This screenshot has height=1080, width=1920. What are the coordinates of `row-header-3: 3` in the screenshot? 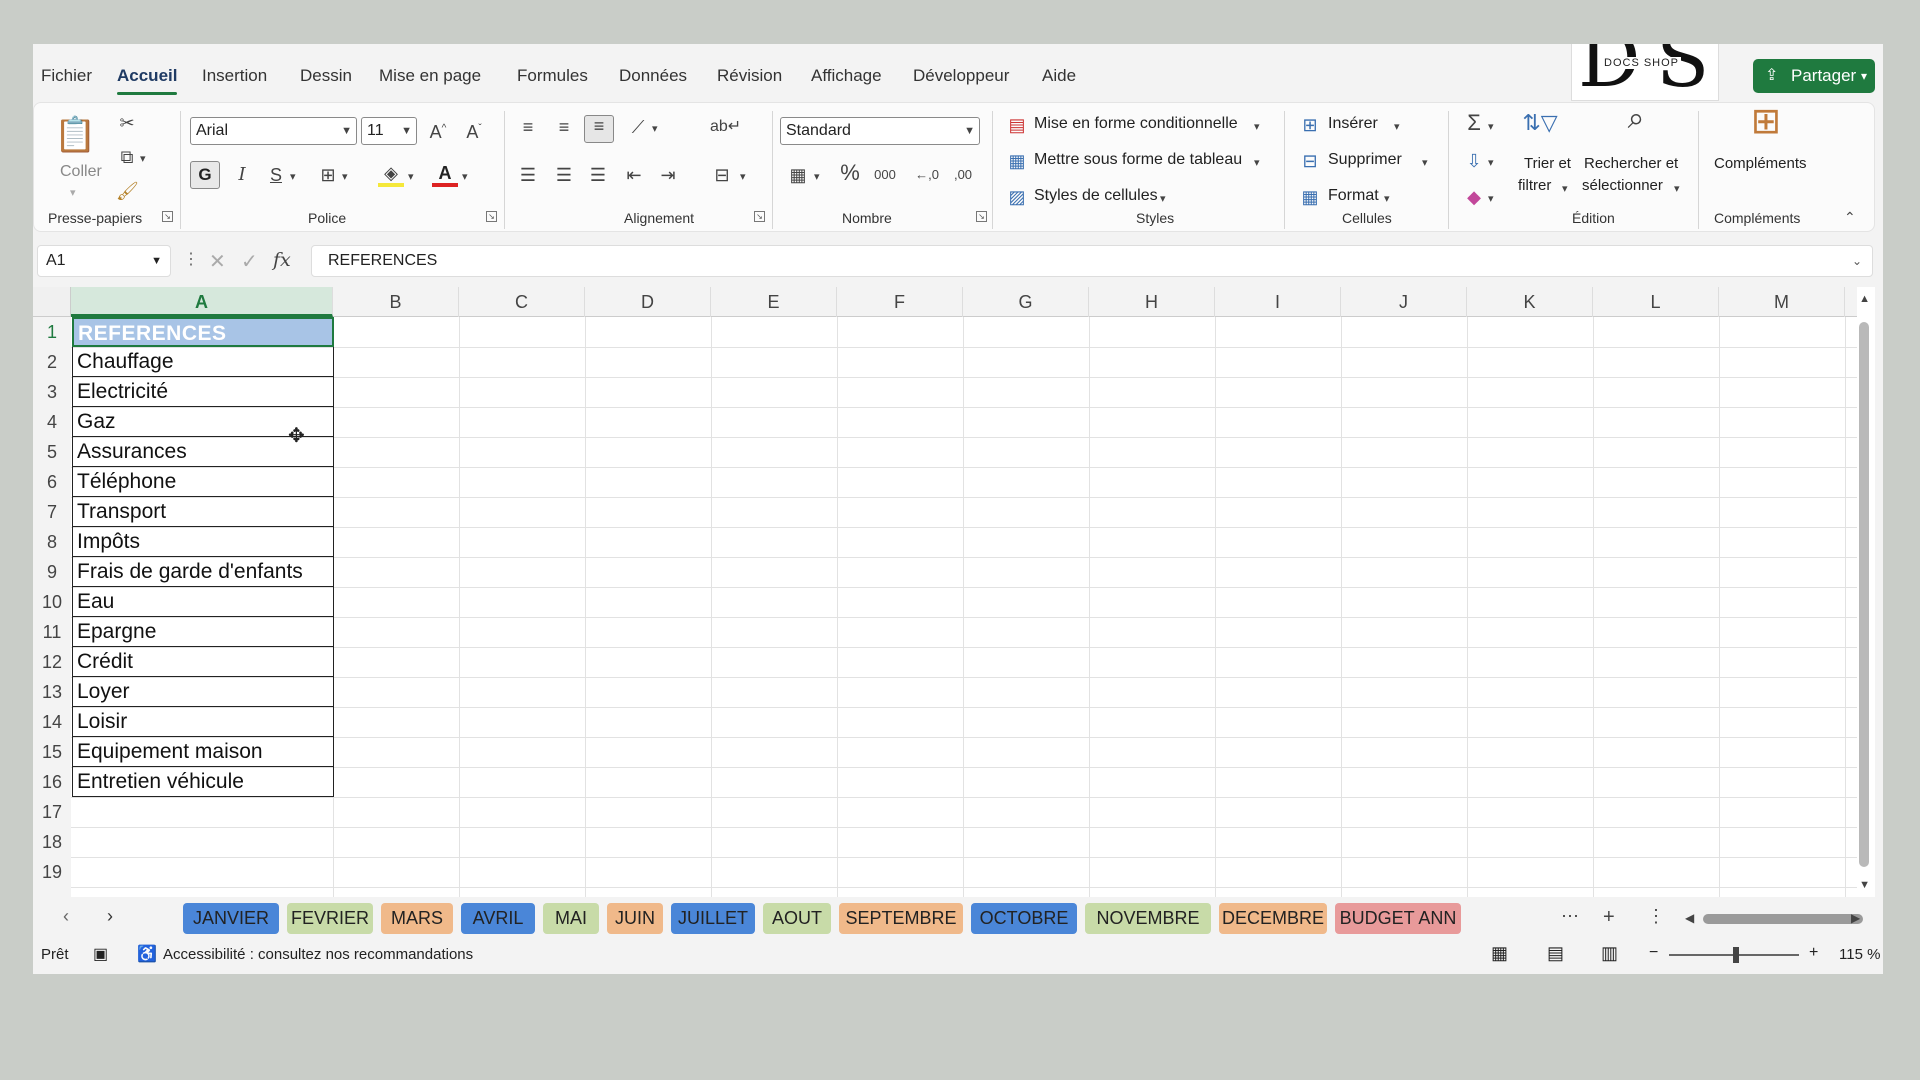 It's located at (52, 392).